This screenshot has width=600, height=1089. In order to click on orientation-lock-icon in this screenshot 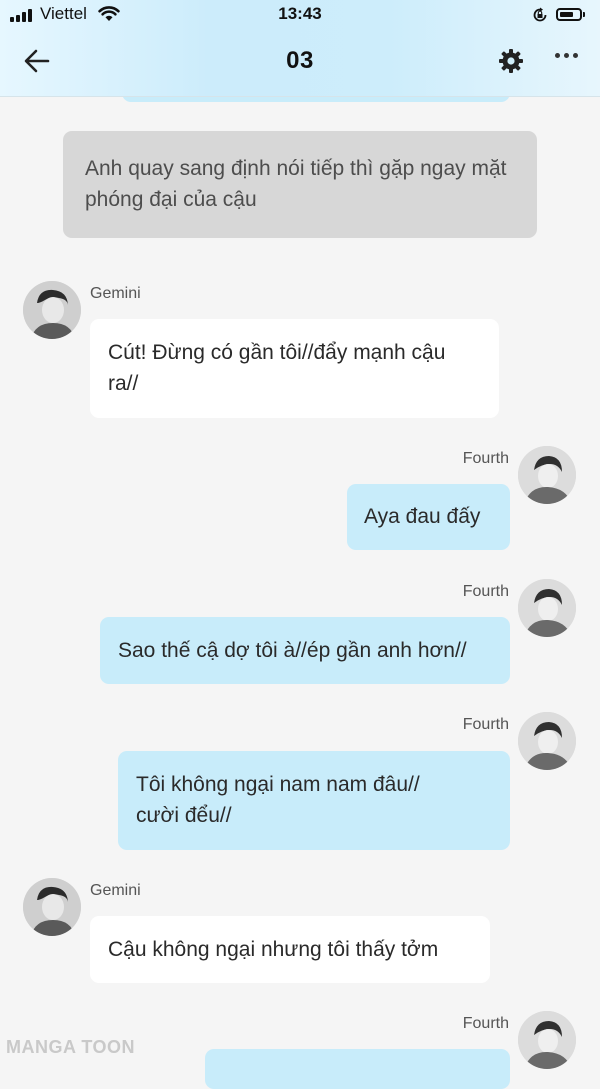, I will do `click(540, 14)`.